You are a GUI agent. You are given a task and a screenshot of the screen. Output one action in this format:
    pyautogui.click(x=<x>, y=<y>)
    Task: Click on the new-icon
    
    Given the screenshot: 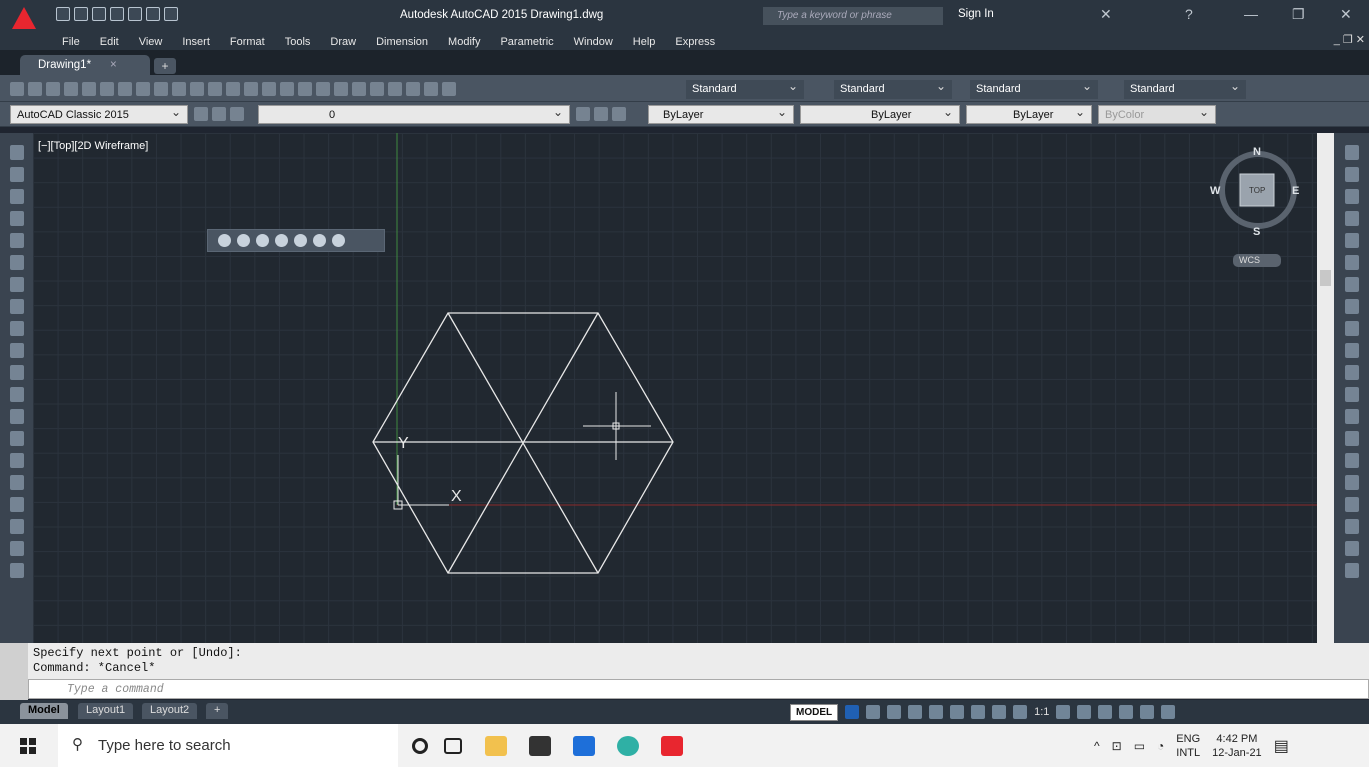 What is the action you would take?
    pyautogui.click(x=63, y=14)
    